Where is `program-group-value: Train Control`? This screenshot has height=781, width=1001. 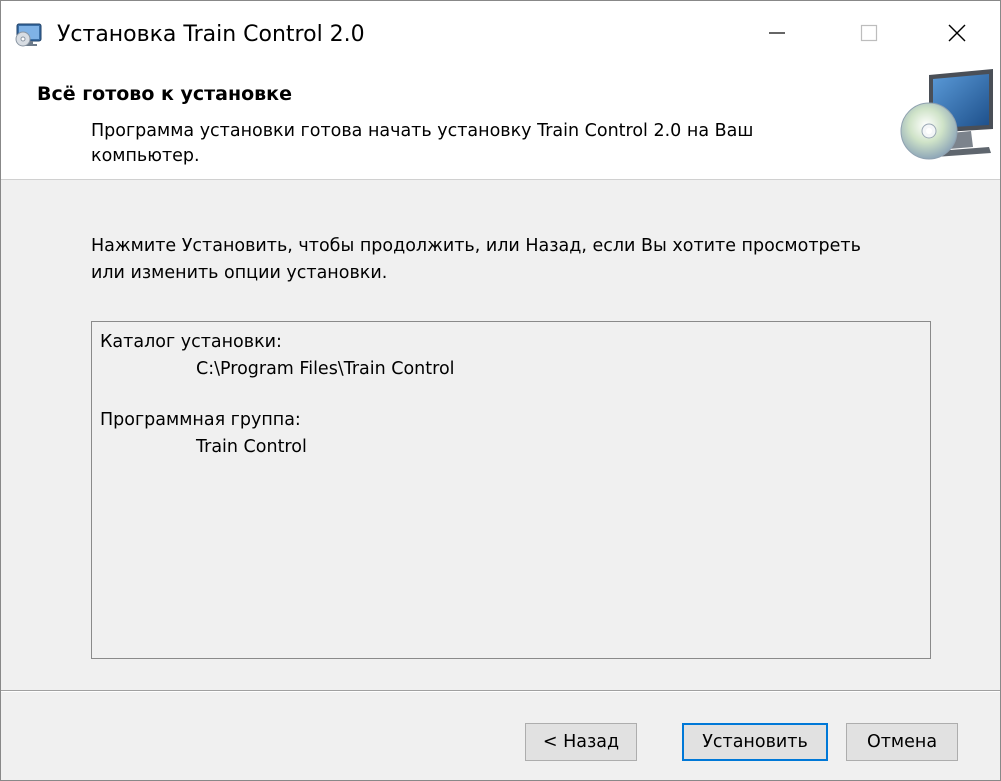
program-group-value: Train Control is located at coordinates (251, 447).